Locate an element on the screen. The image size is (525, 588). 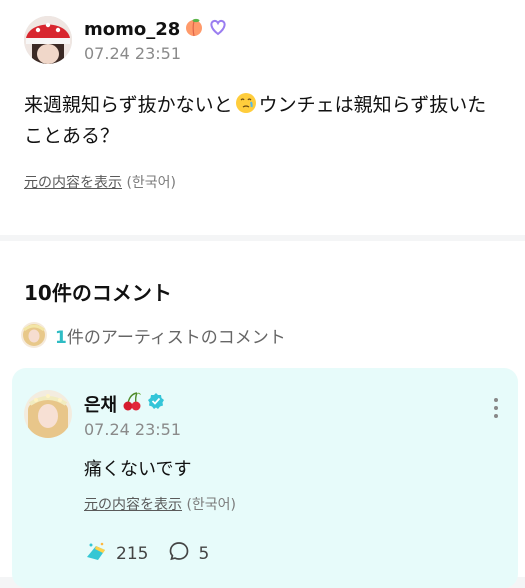
comment-actions: 215 5 is located at coordinates (156, 553).